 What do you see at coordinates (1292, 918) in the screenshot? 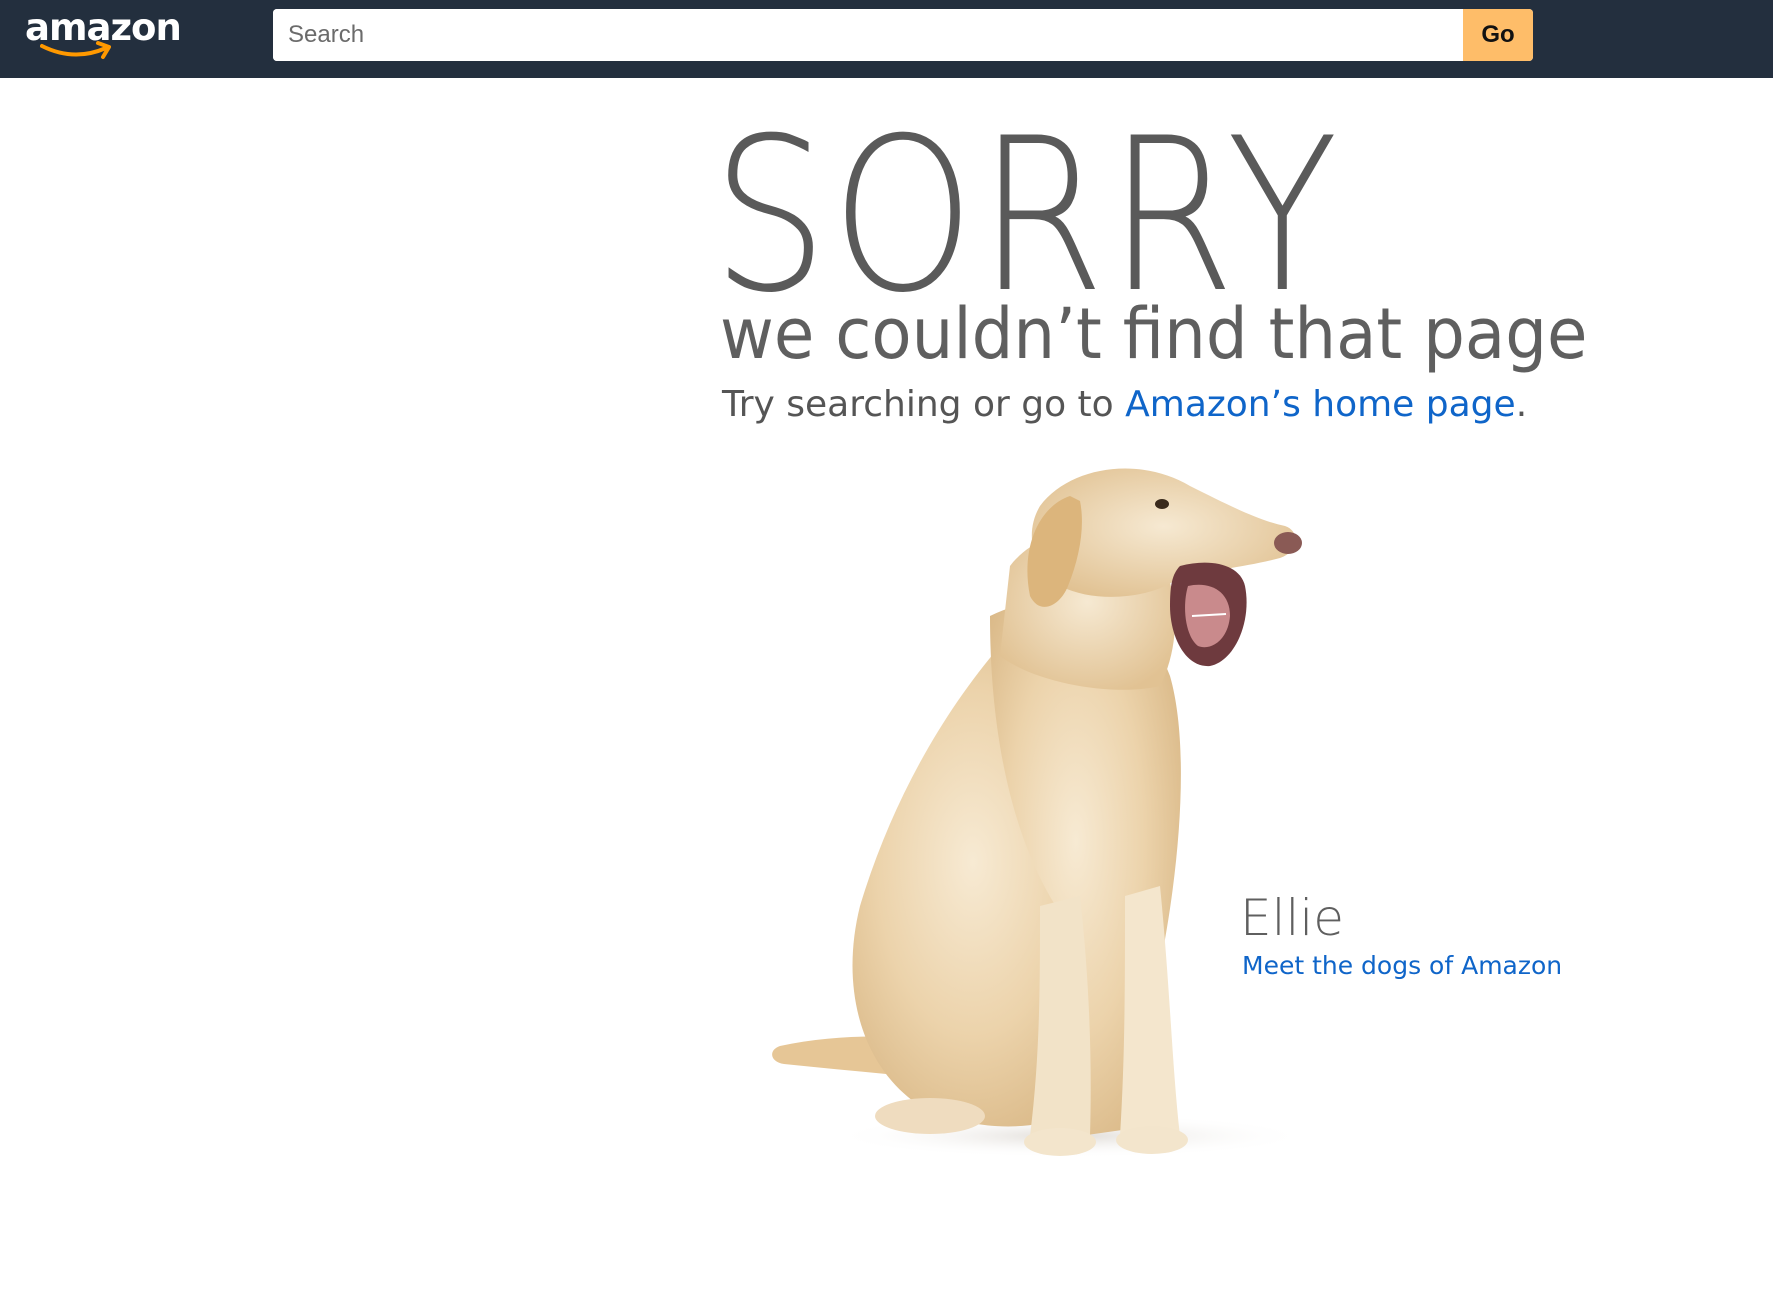
I see `dog-name-label: Ellie` at bounding box center [1292, 918].